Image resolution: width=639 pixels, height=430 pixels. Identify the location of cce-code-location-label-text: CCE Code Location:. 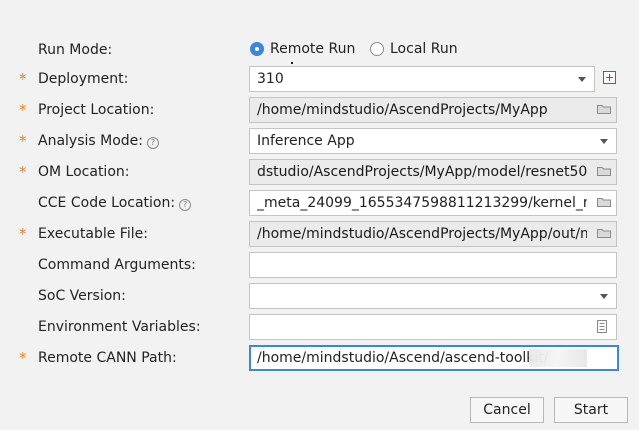
(107, 203).